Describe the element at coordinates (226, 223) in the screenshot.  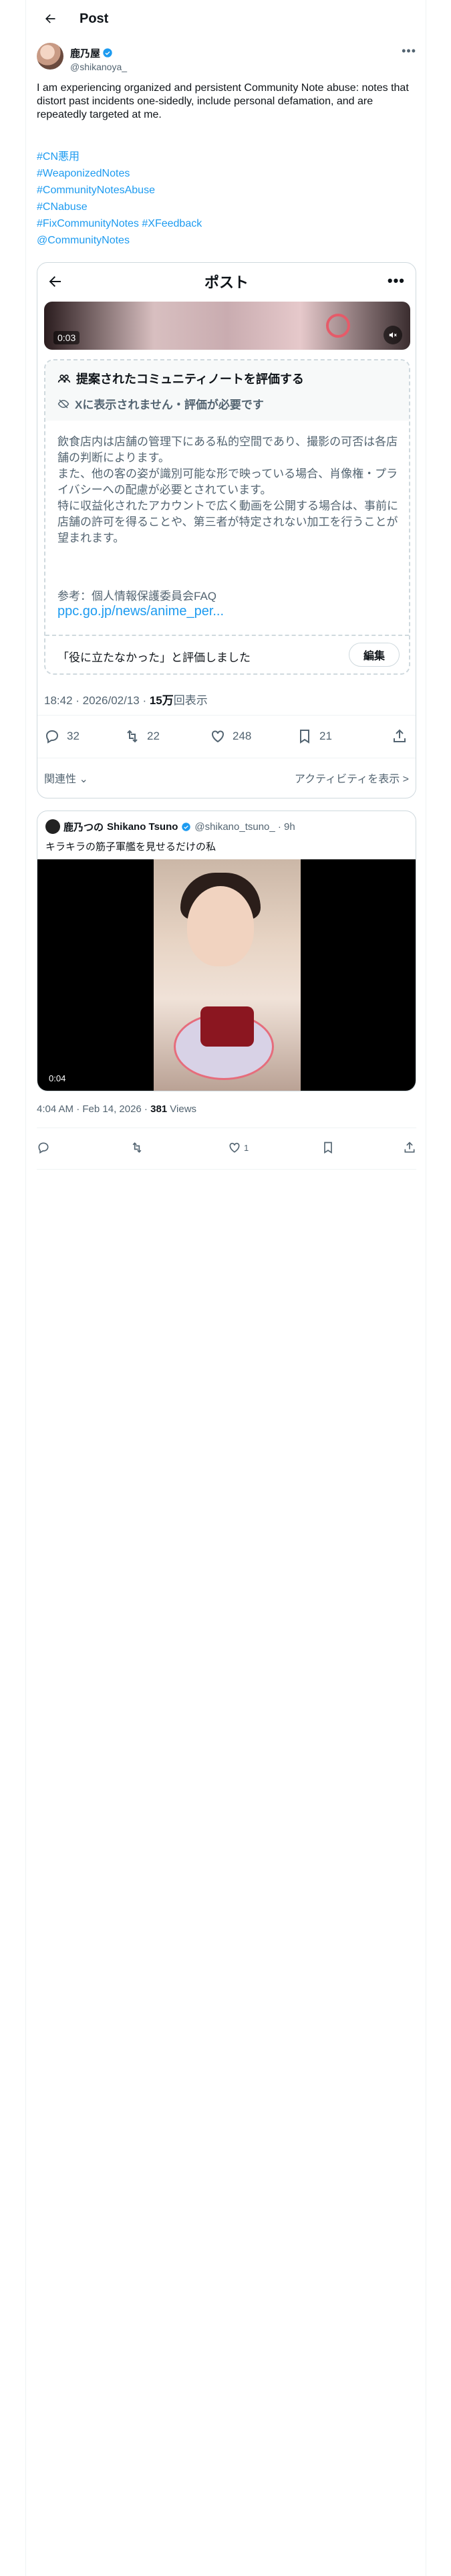
I see `hashtag-link: #FixCommunityNotes #XFeedback` at that location.